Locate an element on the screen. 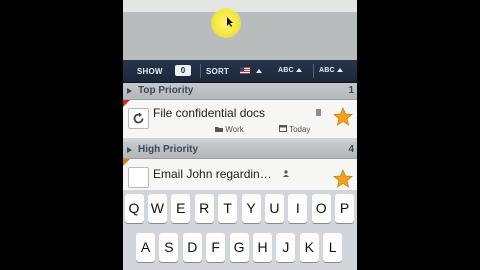 This screenshot has height=270, width=480. key-u: U is located at coordinates (274, 208).